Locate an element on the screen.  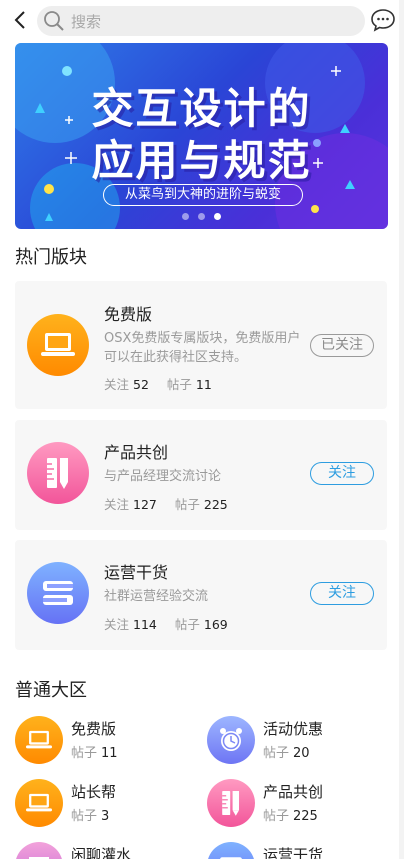
search-placeholder: 搜索 is located at coordinates (86, 21).